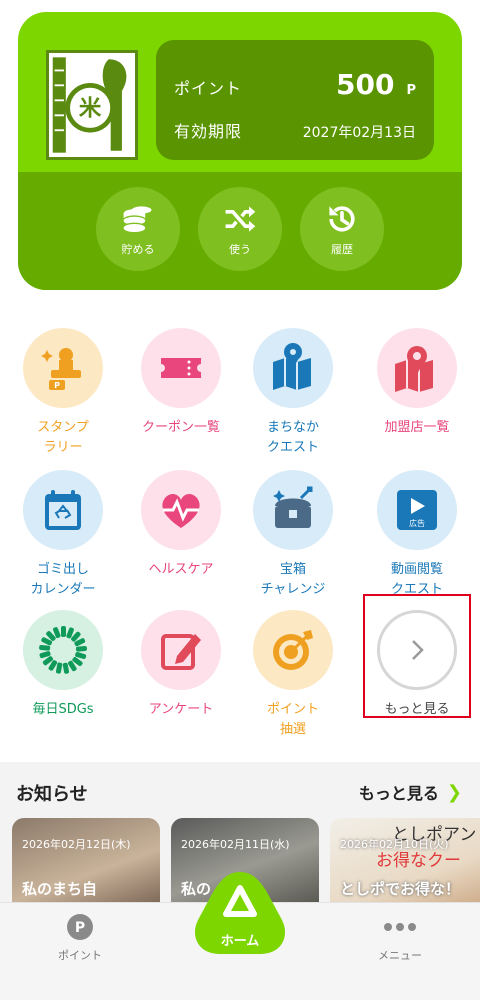 This screenshot has width=480, height=1000. I want to click on healthcare-item: ヘルスケア, so click(181, 525).